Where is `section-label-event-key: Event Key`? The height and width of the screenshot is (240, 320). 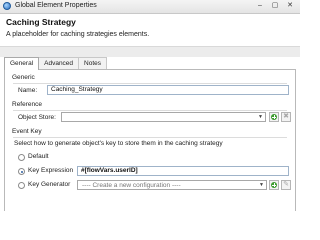 section-label-event-key: Event Key is located at coordinates (27, 131).